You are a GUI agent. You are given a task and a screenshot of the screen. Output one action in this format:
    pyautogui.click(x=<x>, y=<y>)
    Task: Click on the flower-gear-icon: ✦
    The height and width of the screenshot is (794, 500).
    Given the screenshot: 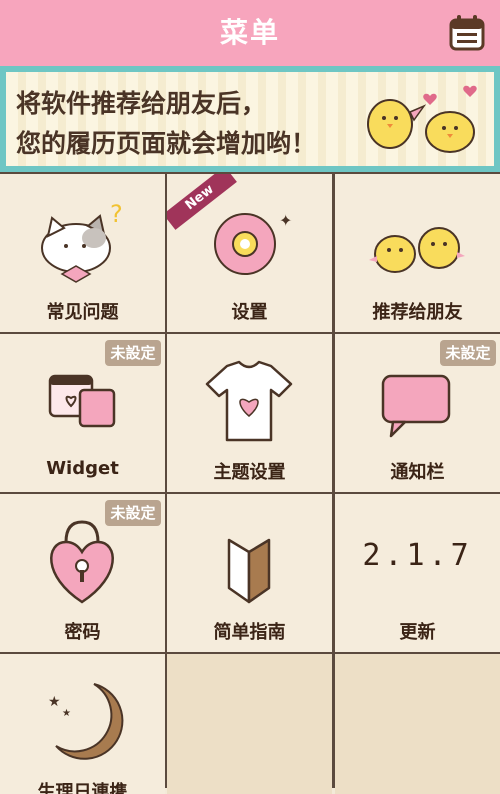 What is the action you would take?
    pyautogui.click(x=253, y=243)
    